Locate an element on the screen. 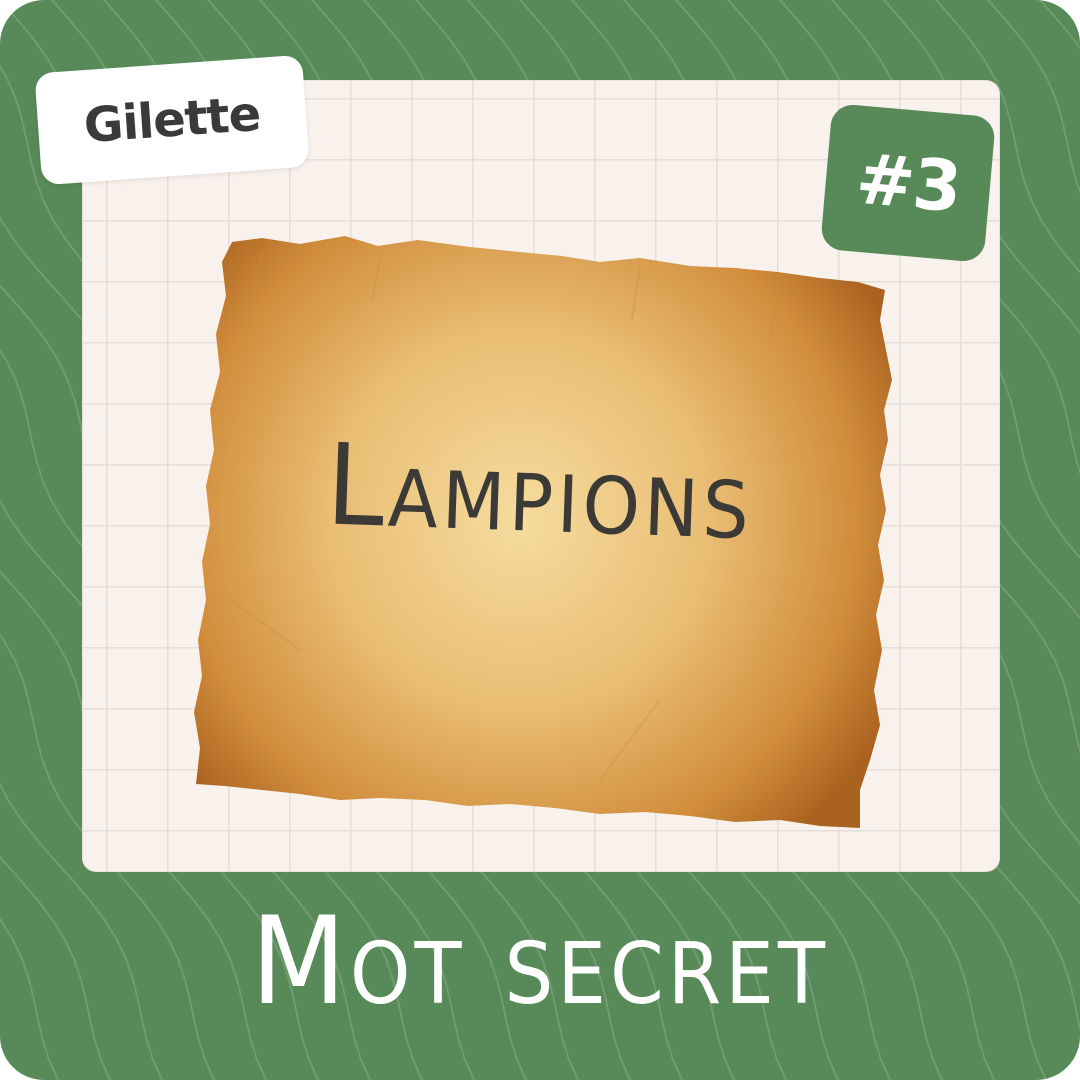  secret-word: Lampions is located at coordinates (540, 492).